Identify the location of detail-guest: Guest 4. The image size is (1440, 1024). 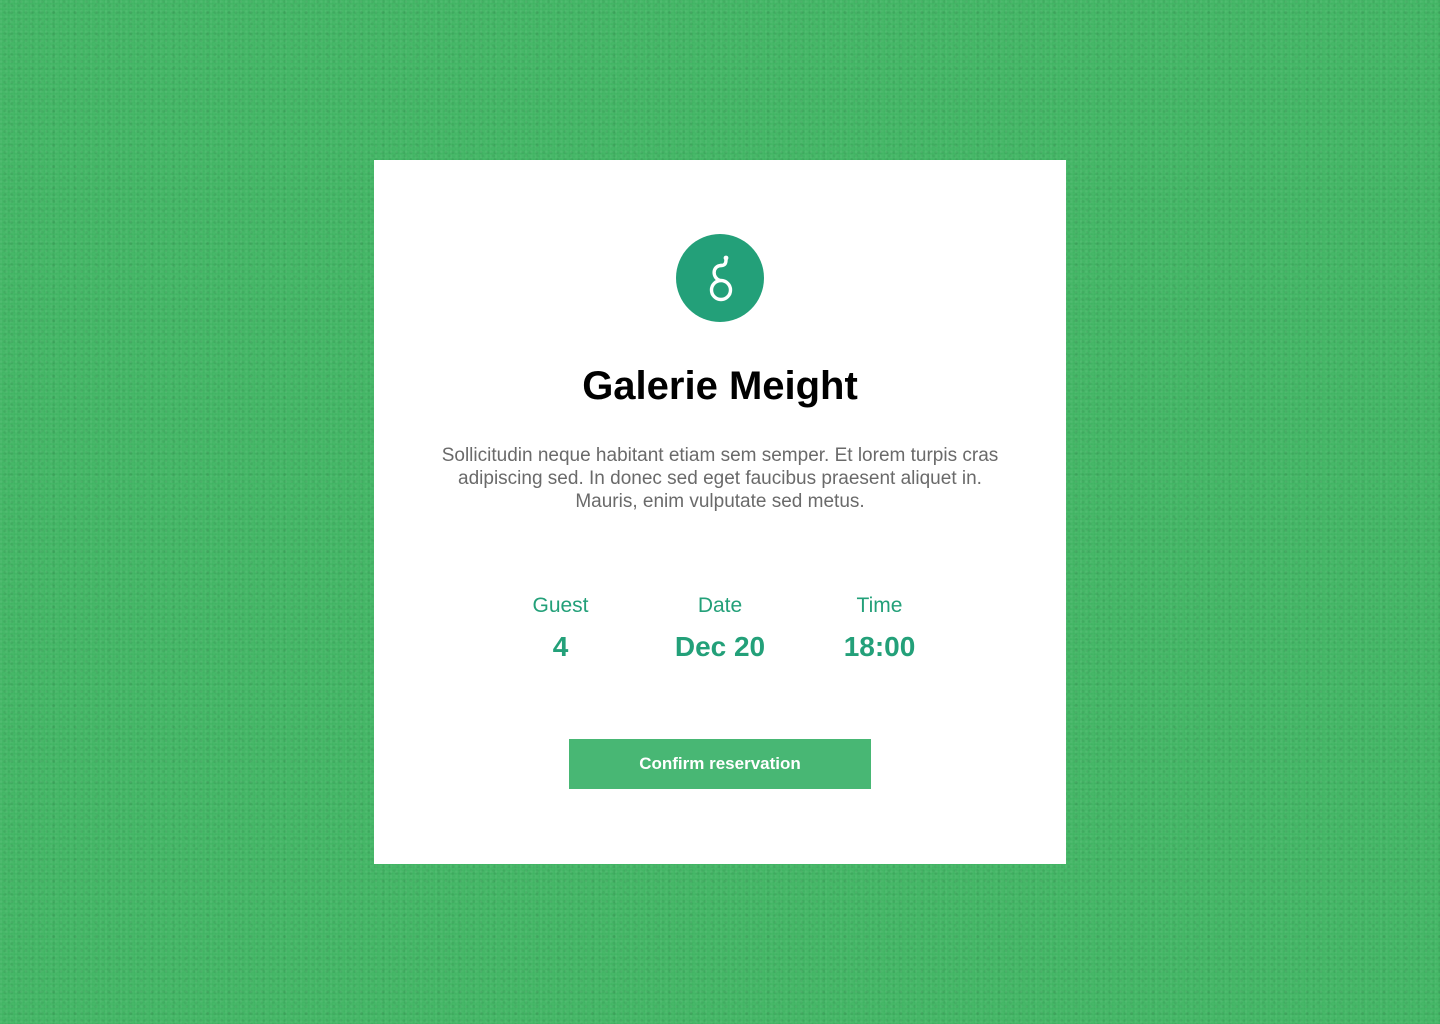
(560, 628).